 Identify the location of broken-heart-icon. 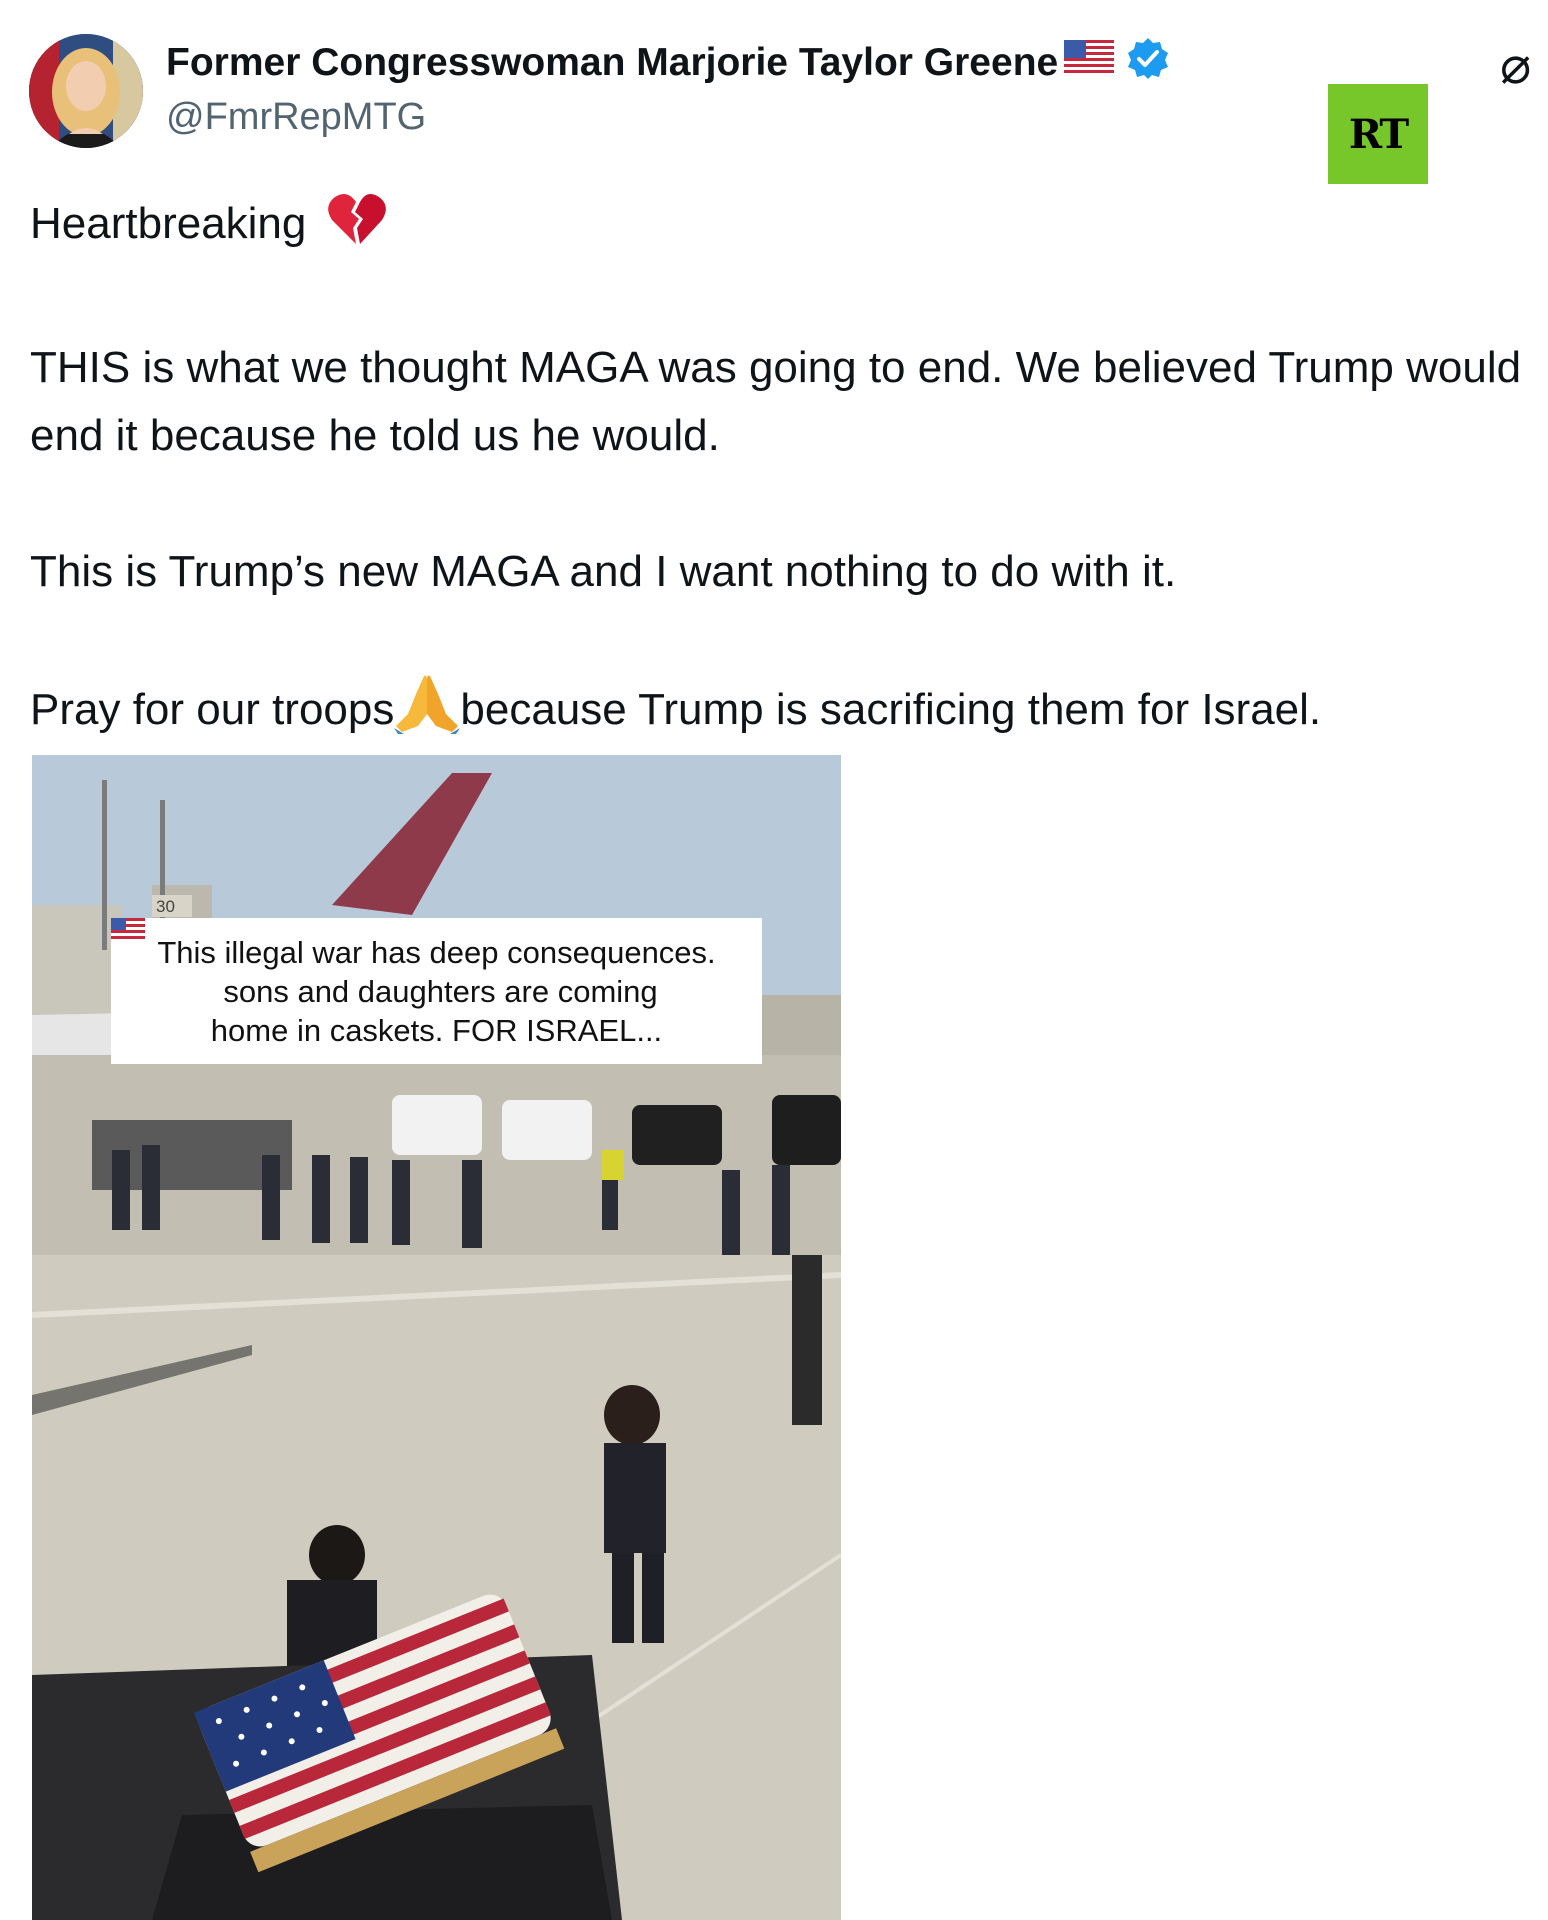
(357, 229).